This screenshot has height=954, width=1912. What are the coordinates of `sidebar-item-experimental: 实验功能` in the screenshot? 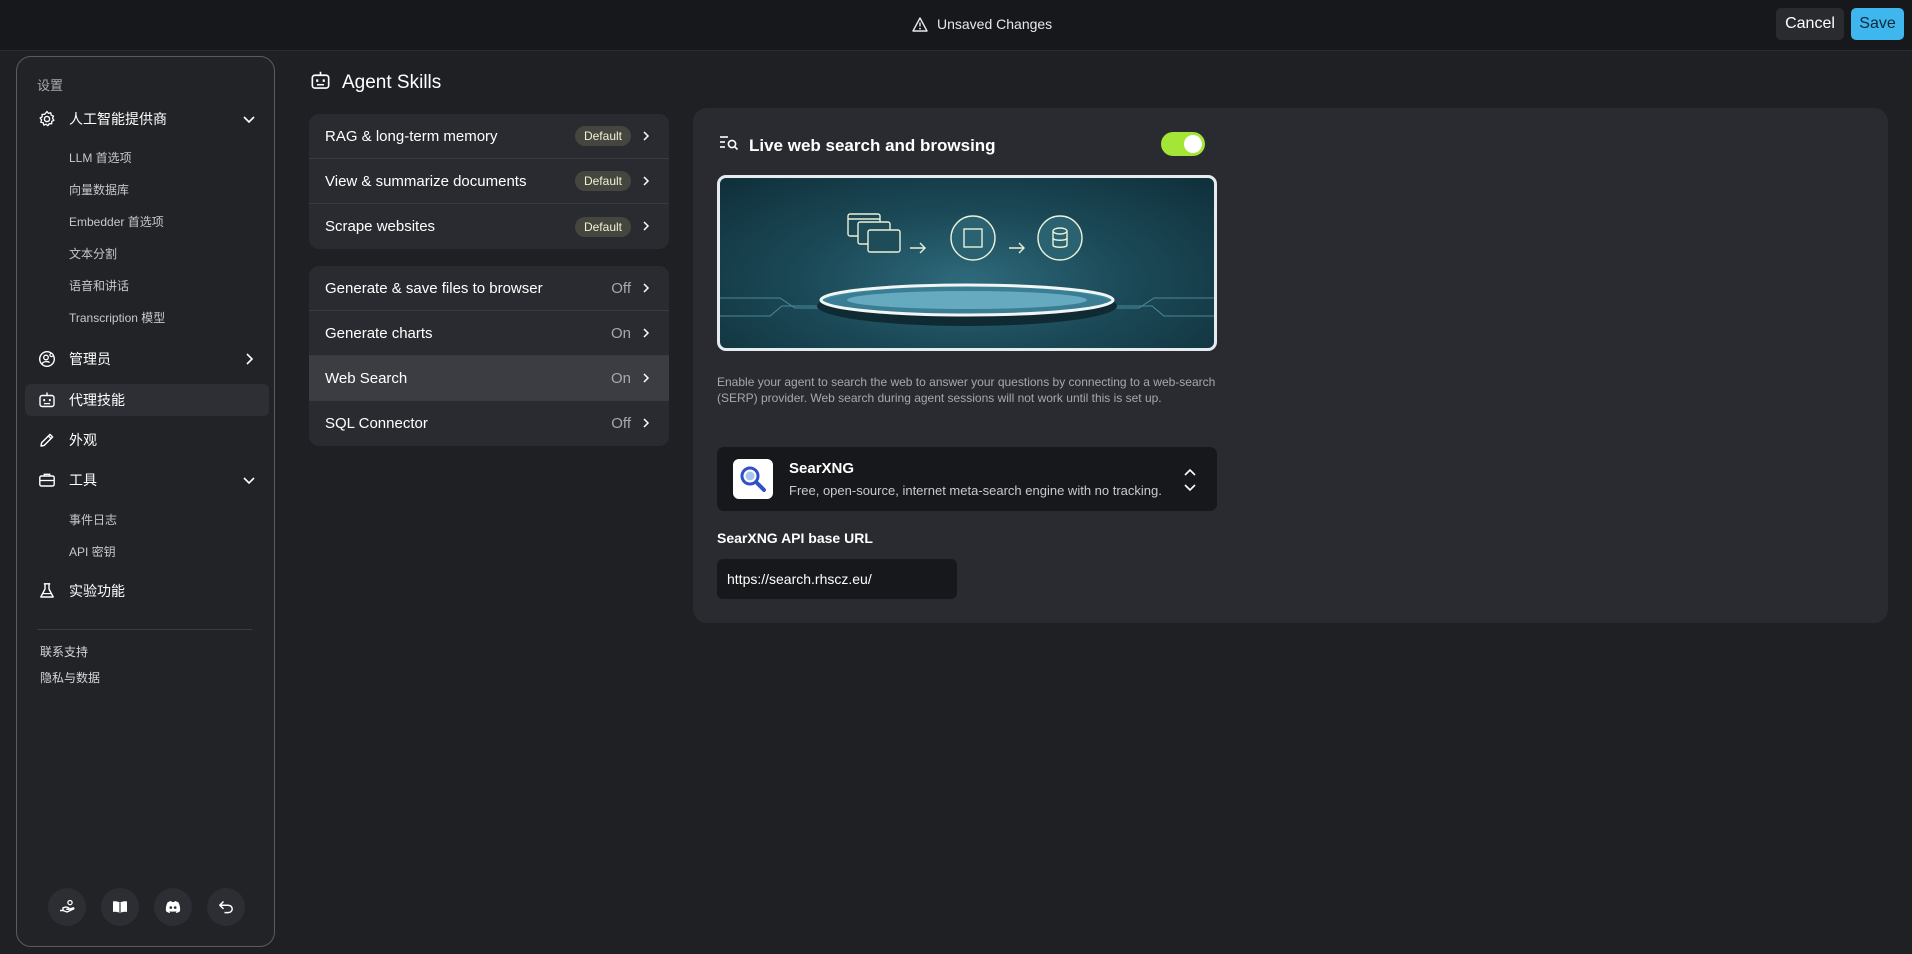 It's located at (147, 591).